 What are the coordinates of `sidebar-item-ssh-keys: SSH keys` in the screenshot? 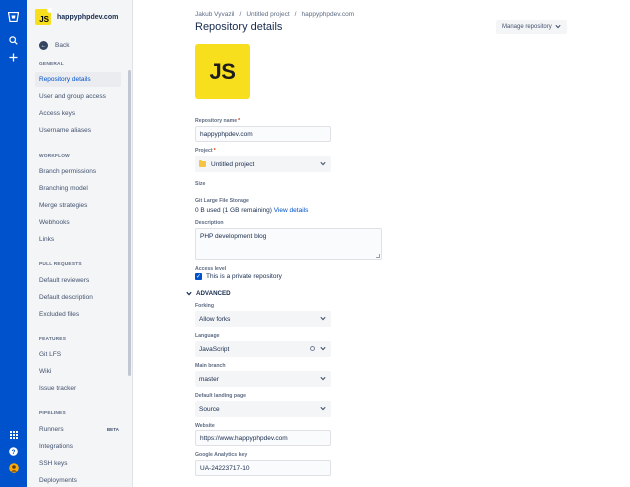 It's located at (78, 463).